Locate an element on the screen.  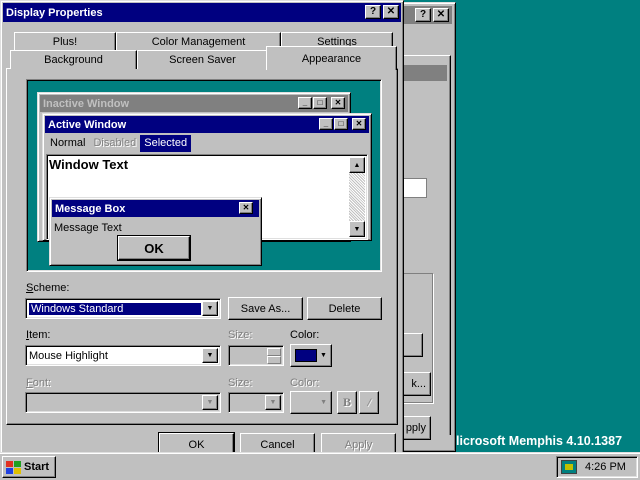
font-label: Font: is located at coordinates (39, 383).